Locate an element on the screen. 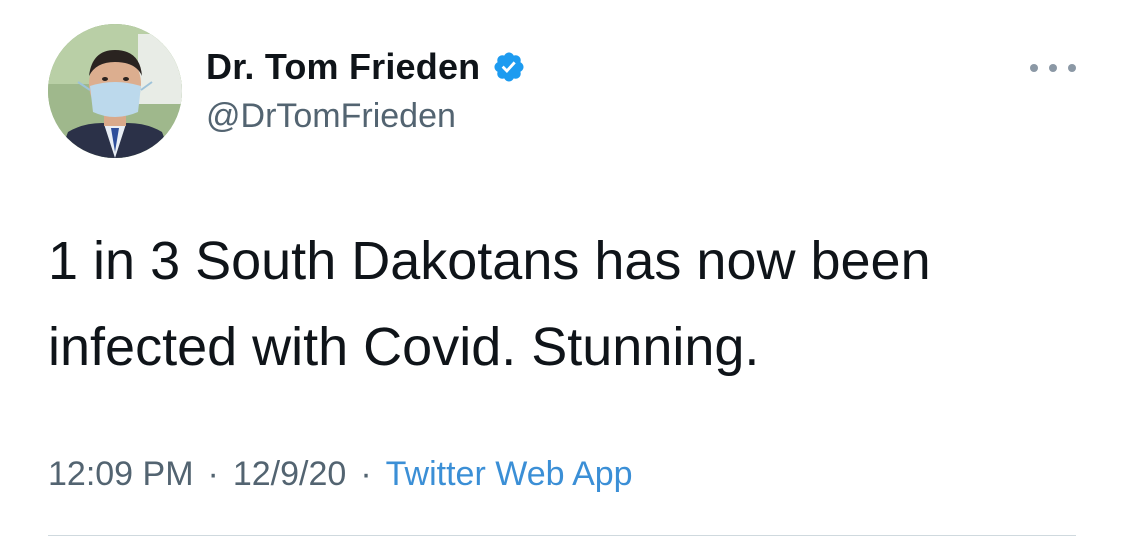  avatar is located at coordinates (115, 91).